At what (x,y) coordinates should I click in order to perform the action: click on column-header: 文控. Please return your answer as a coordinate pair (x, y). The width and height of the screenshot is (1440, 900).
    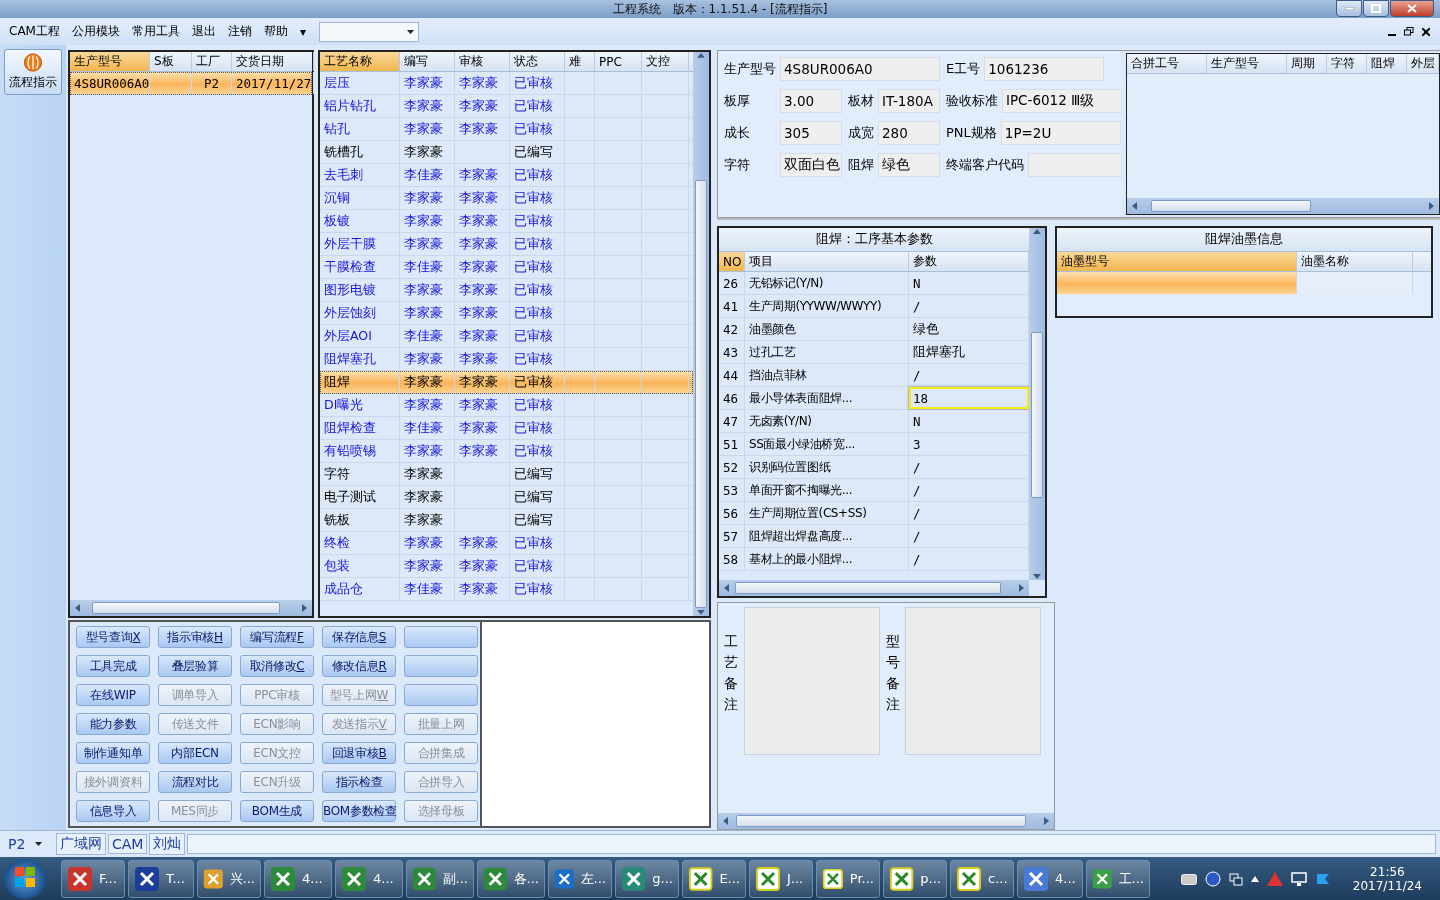
    Looking at the image, I should click on (665, 61).